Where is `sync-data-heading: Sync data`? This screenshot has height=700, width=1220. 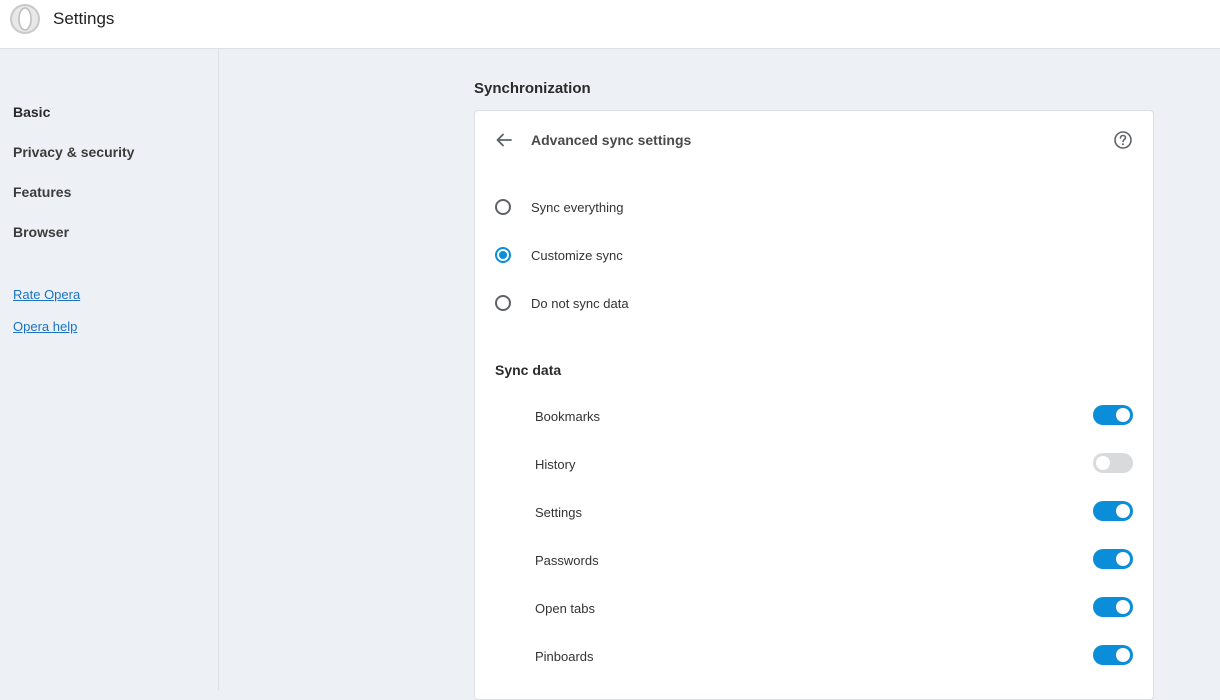
sync-data-heading: Sync data is located at coordinates (528, 370).